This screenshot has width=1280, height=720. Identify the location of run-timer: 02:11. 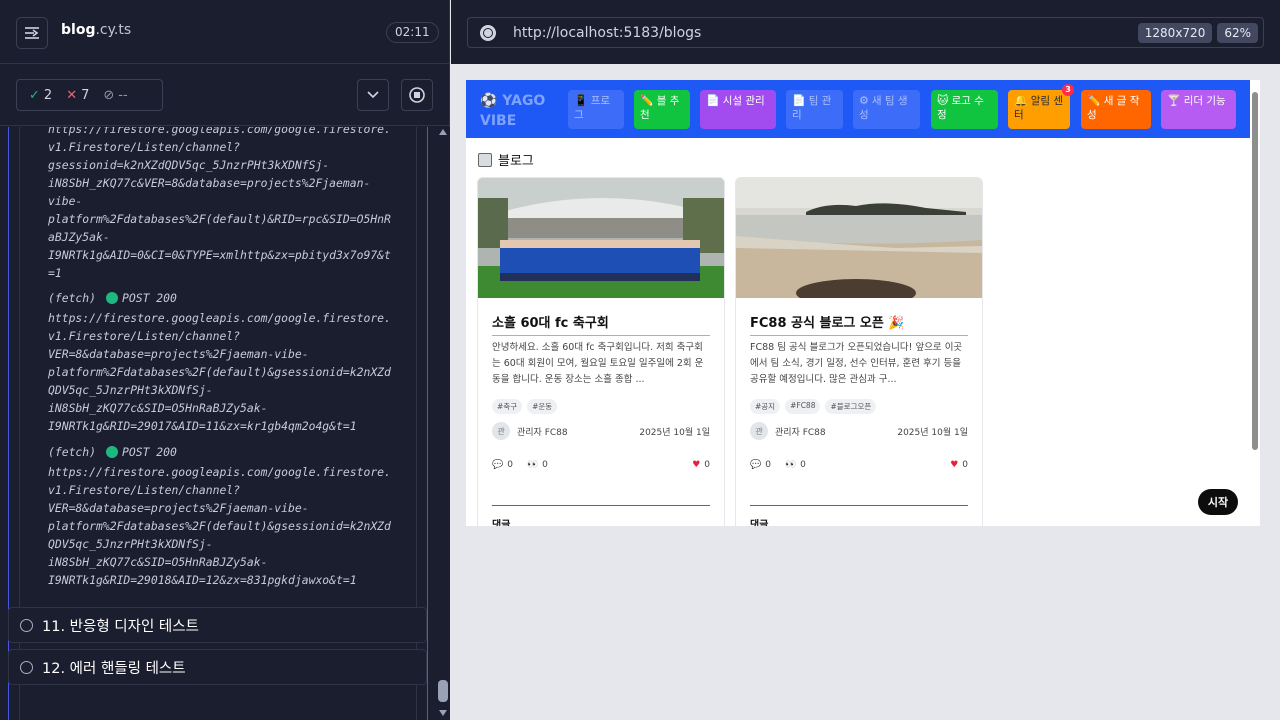
(412, 32).